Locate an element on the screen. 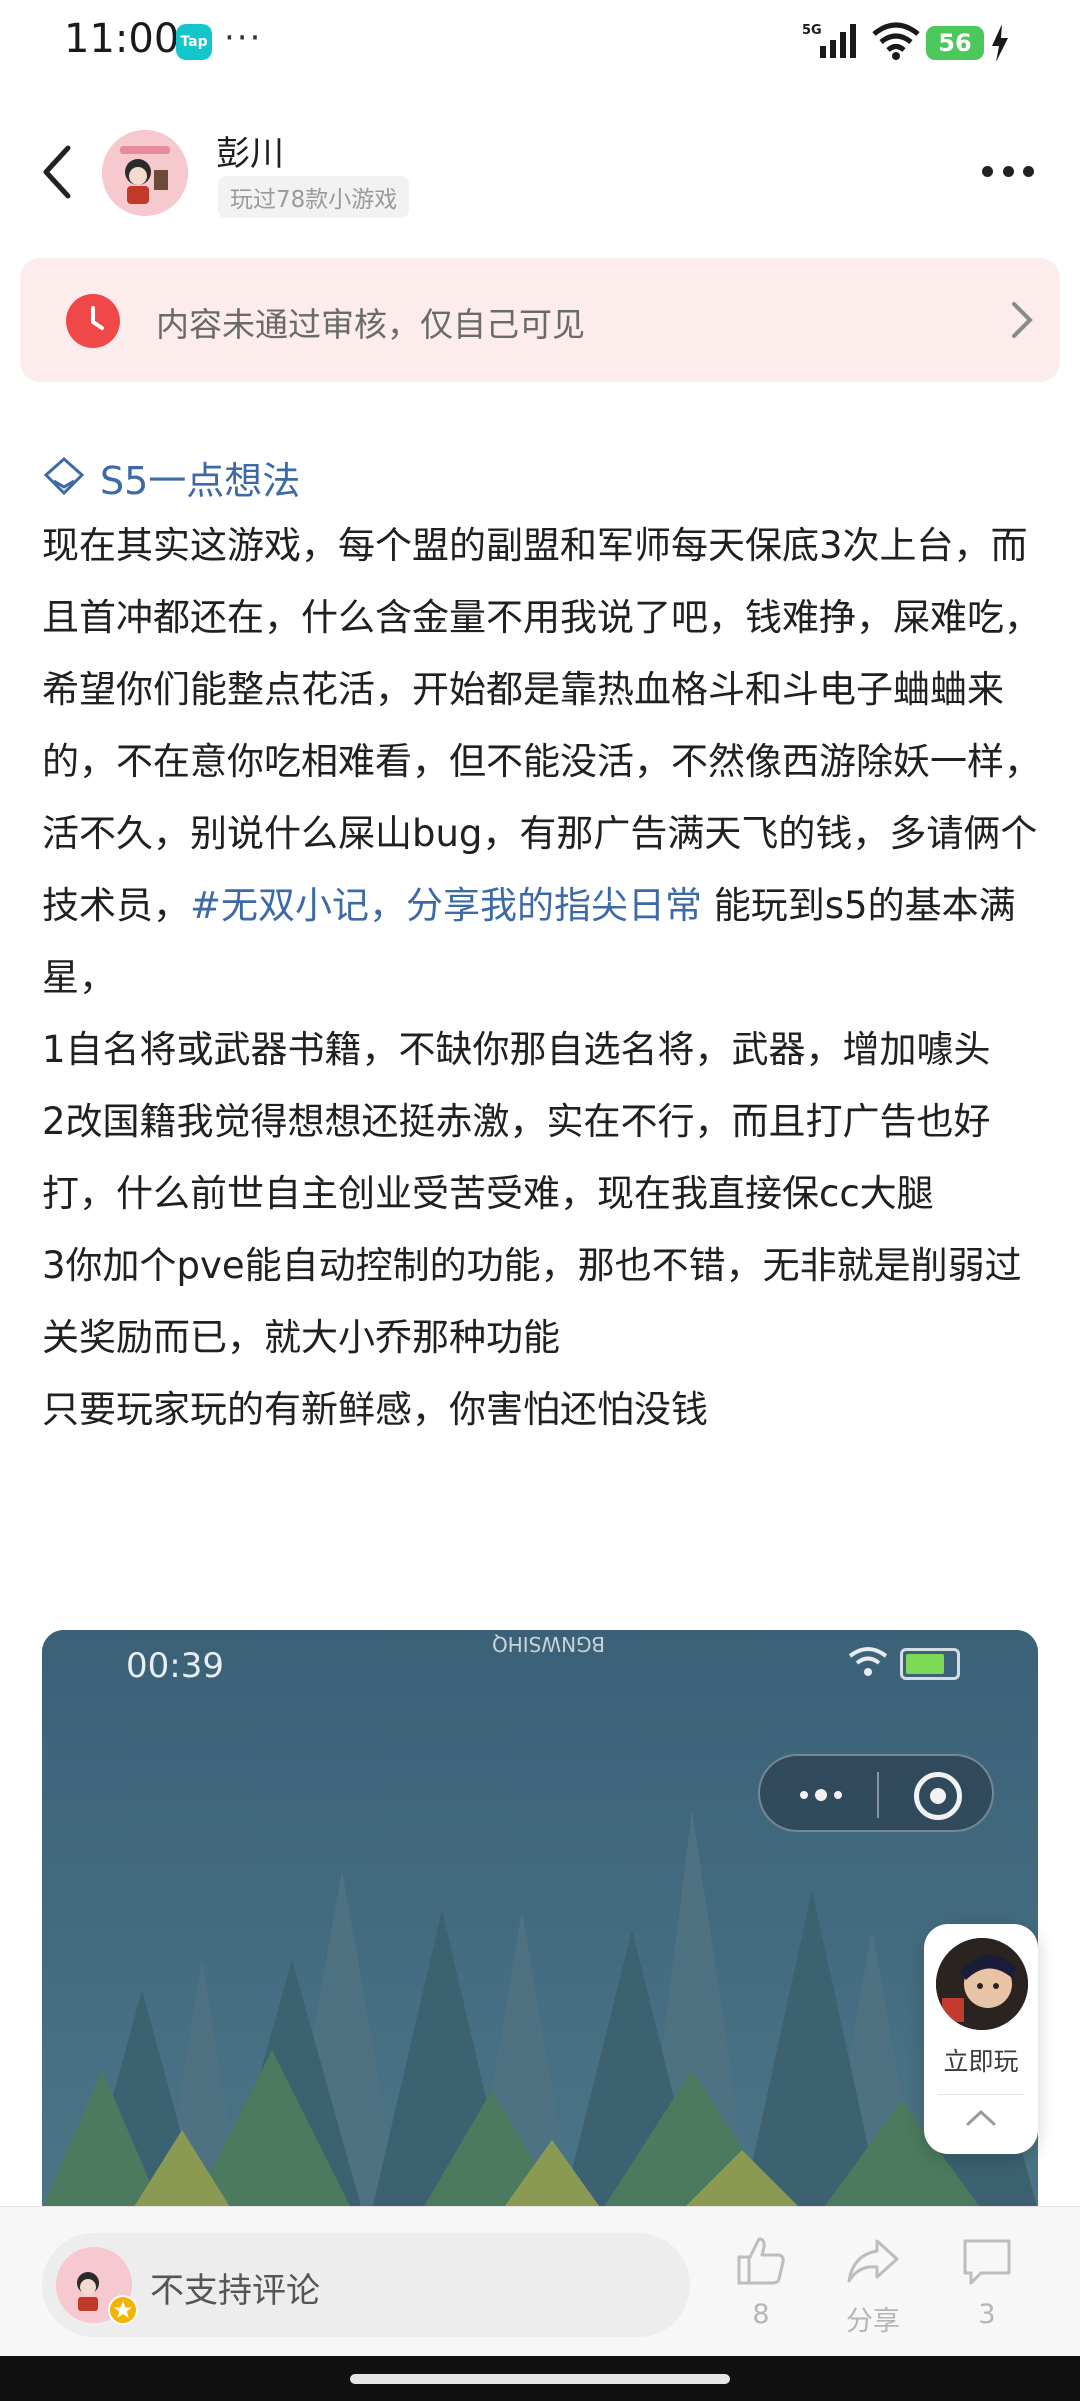 This screenshot has height=2401, width=1080. notification-more-icon: ··· is located at coordinates (243, 38).